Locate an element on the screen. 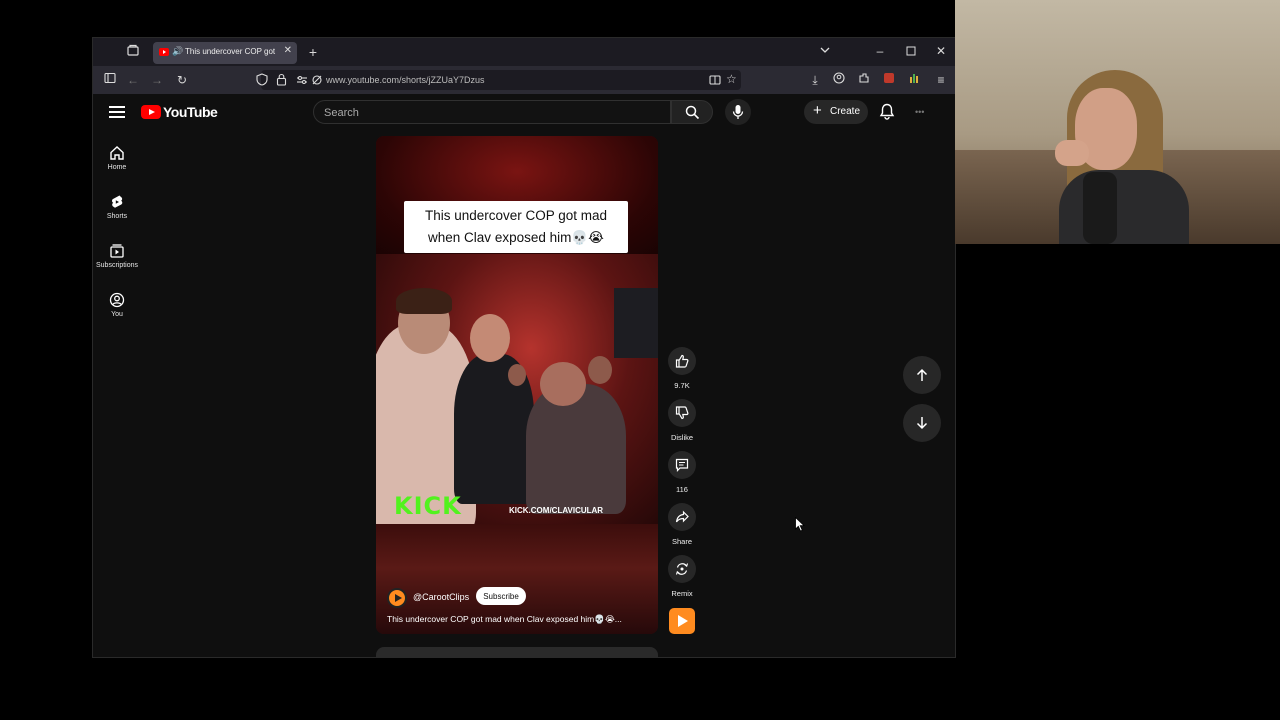 Image resolution: width=1280 pixels, height=720 pixels. share-icon is located at coordinates (682, 516).